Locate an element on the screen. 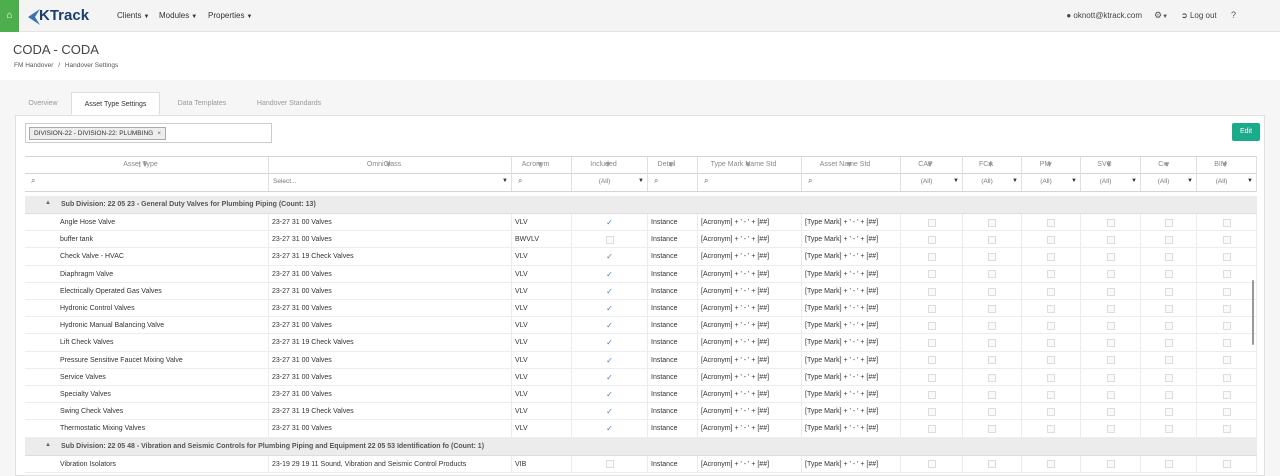  nav-modules: Modules ▼ is located at coordinates (178, 15).